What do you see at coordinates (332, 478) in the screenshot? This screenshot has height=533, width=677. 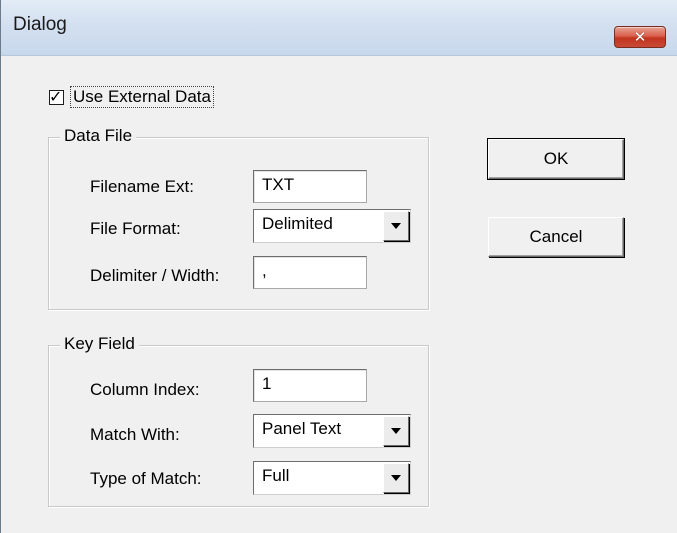 I see `type-of-match-select: Full` at bounding box center [332, 478].